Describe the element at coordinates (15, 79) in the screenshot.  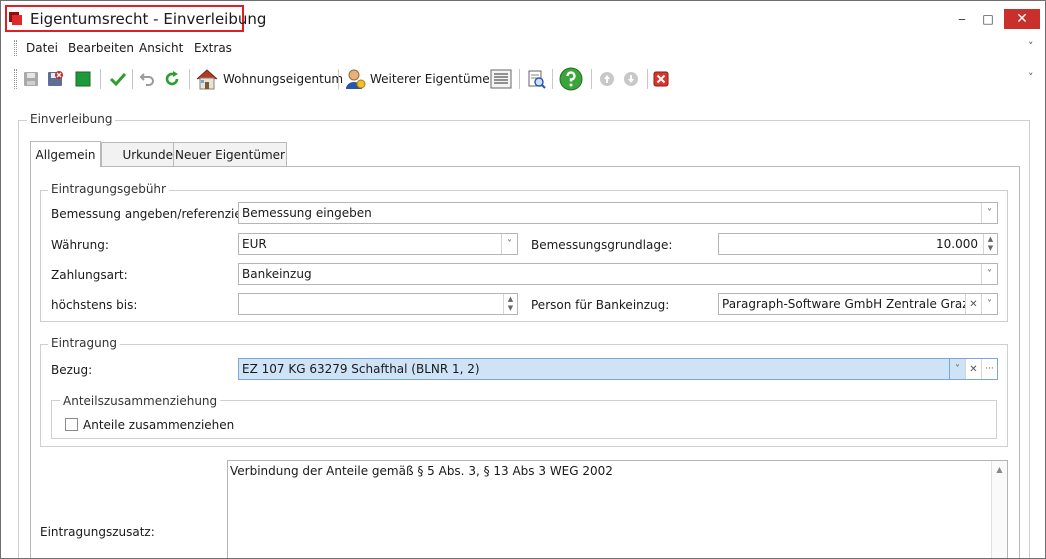
I see `toolbar-grip` at that location.